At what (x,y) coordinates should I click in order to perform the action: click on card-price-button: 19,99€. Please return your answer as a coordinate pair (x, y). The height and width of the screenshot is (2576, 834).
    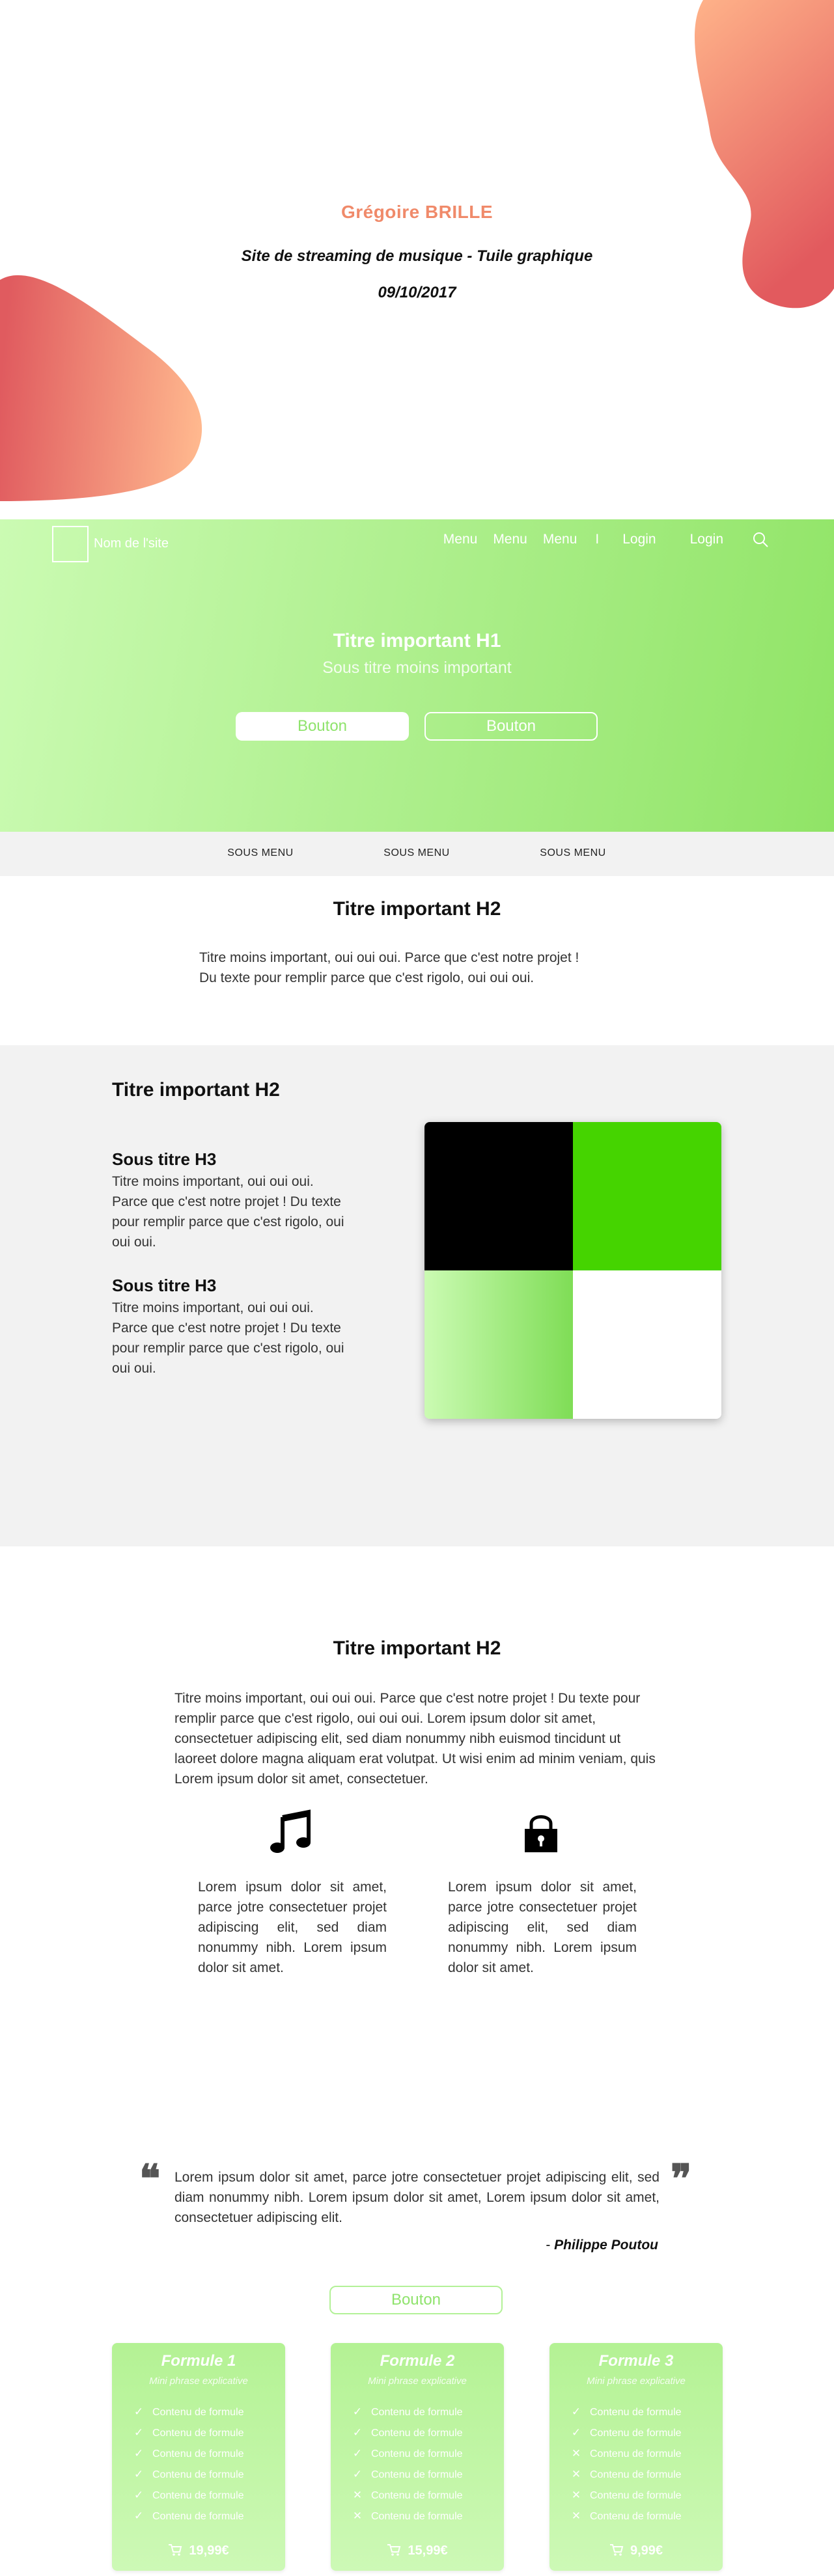
    Looking at the image, I should click on (198, 2552).